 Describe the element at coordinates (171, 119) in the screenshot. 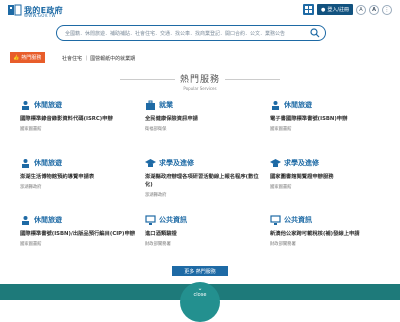

I see `card-title: 全民健康保險資訊申請` at that location.